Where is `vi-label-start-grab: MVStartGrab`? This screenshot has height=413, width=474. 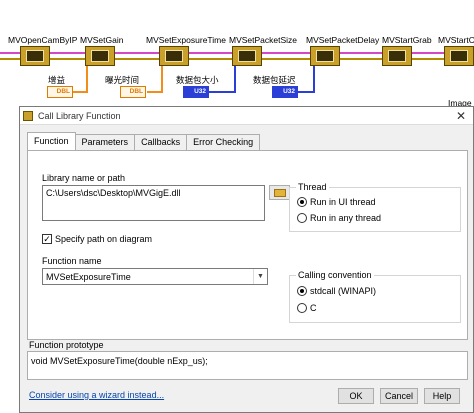
vi-label-start-grab: MVStartGrab is located at coordinates (407, 40).